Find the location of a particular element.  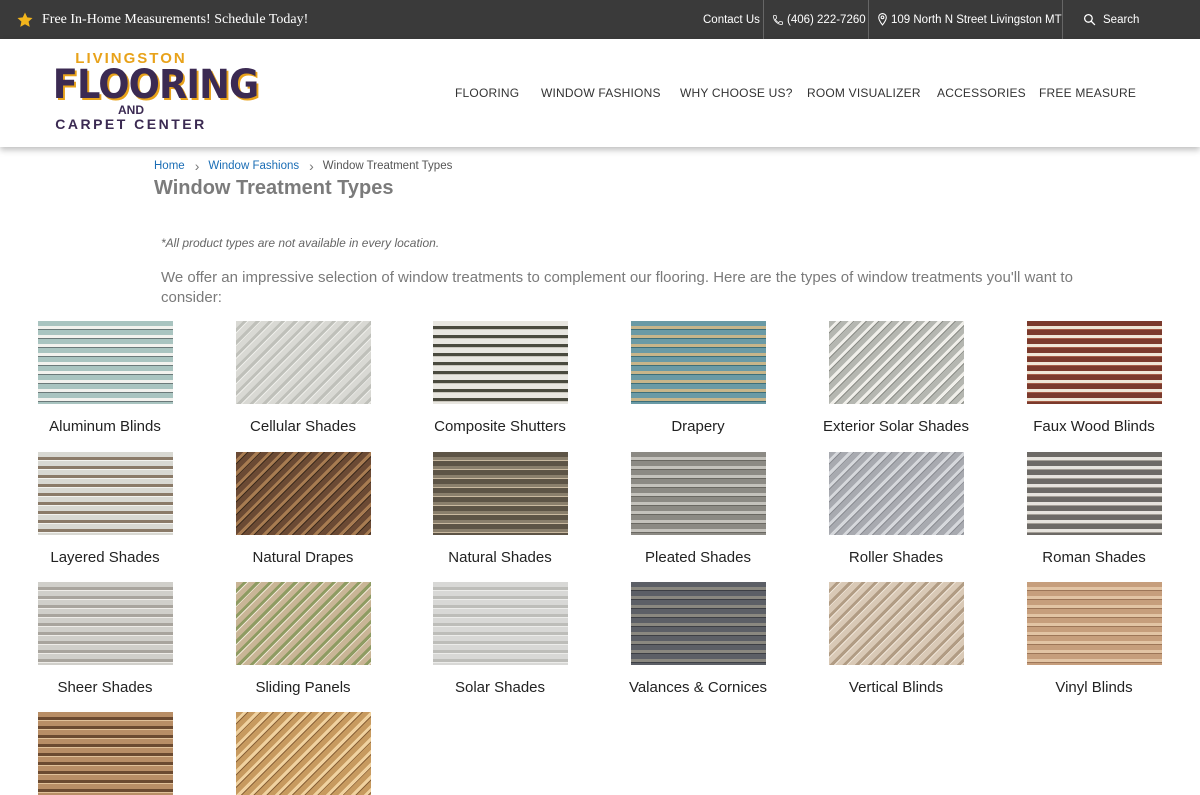

product-label: Vinyl Blinds is located at coordinates (1094, 687).